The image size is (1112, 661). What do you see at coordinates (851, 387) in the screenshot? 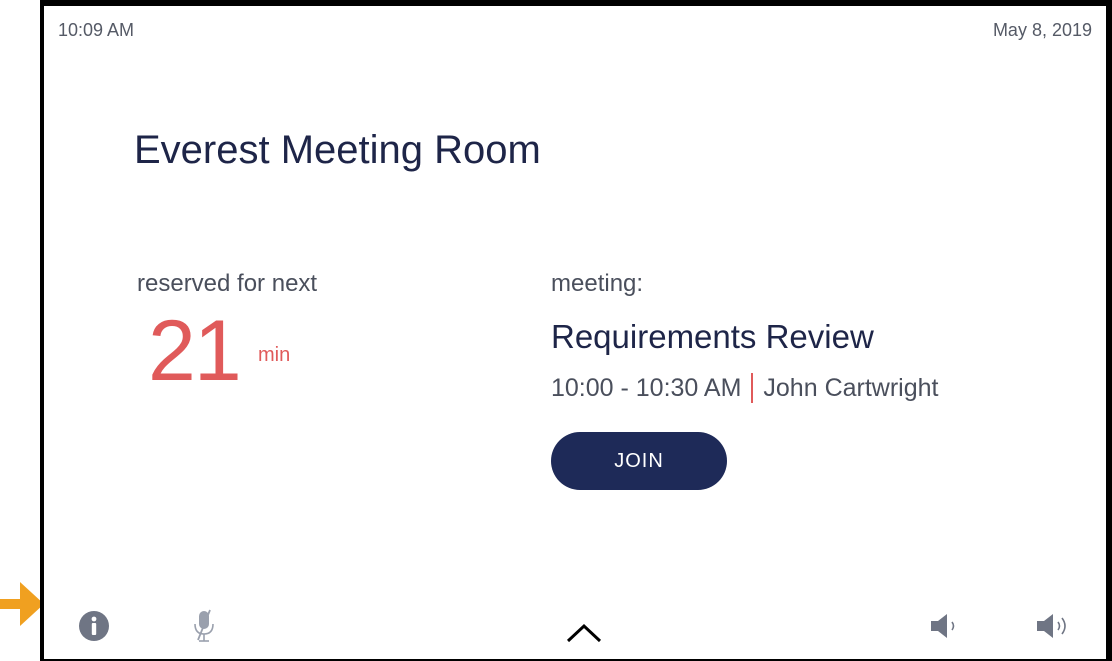
I see `meeting-organizer: John Cartwright` at bounding box center [851, 387].